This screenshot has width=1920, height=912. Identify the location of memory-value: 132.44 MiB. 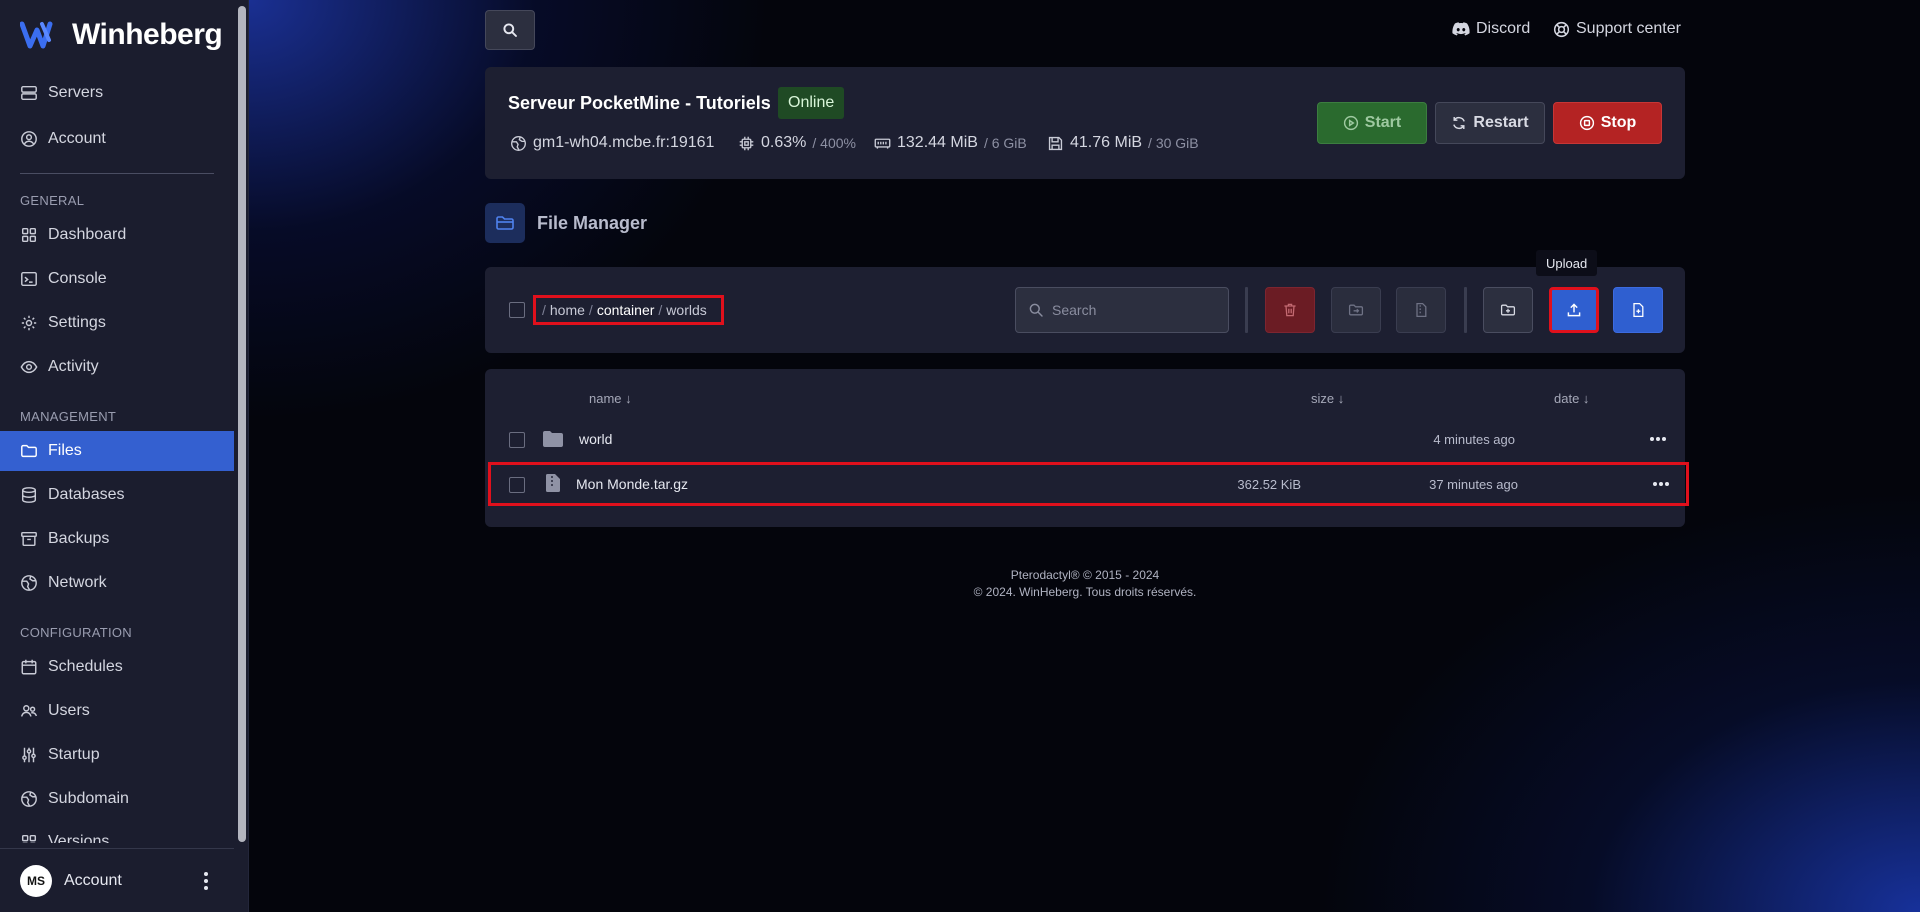
(937, 142).